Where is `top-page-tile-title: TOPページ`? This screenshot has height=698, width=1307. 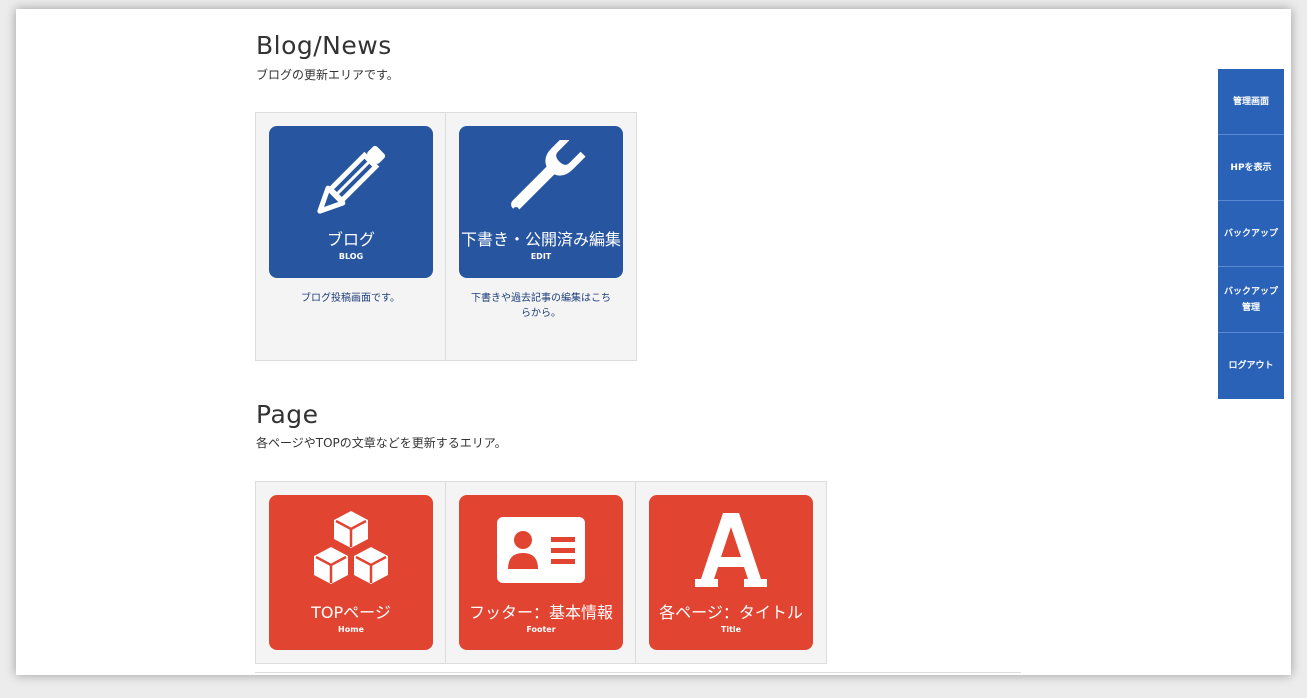 top-page-tile-title: TOPページ is located at coordinates (351, 612).